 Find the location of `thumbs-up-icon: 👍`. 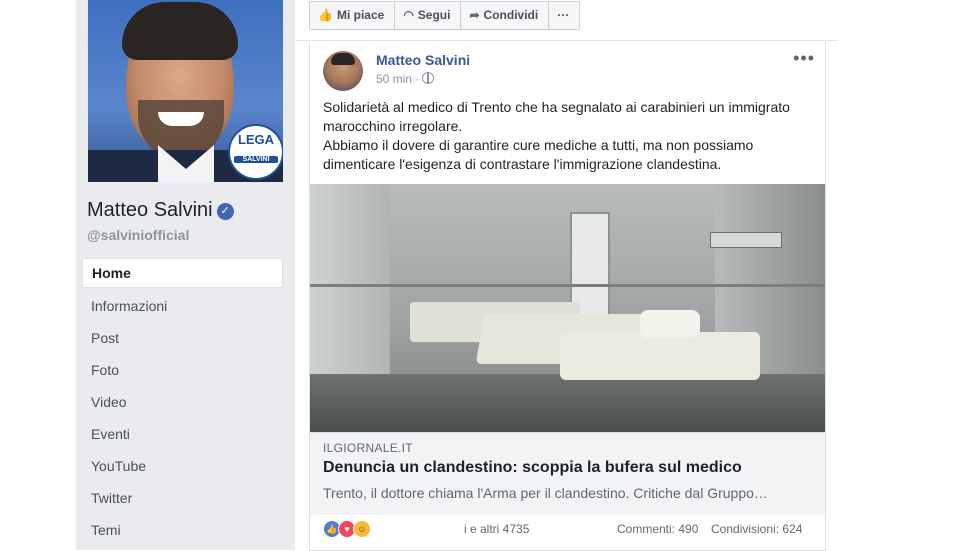

thumbs-up-icon: 👍 is located at coordinates (325, 15).